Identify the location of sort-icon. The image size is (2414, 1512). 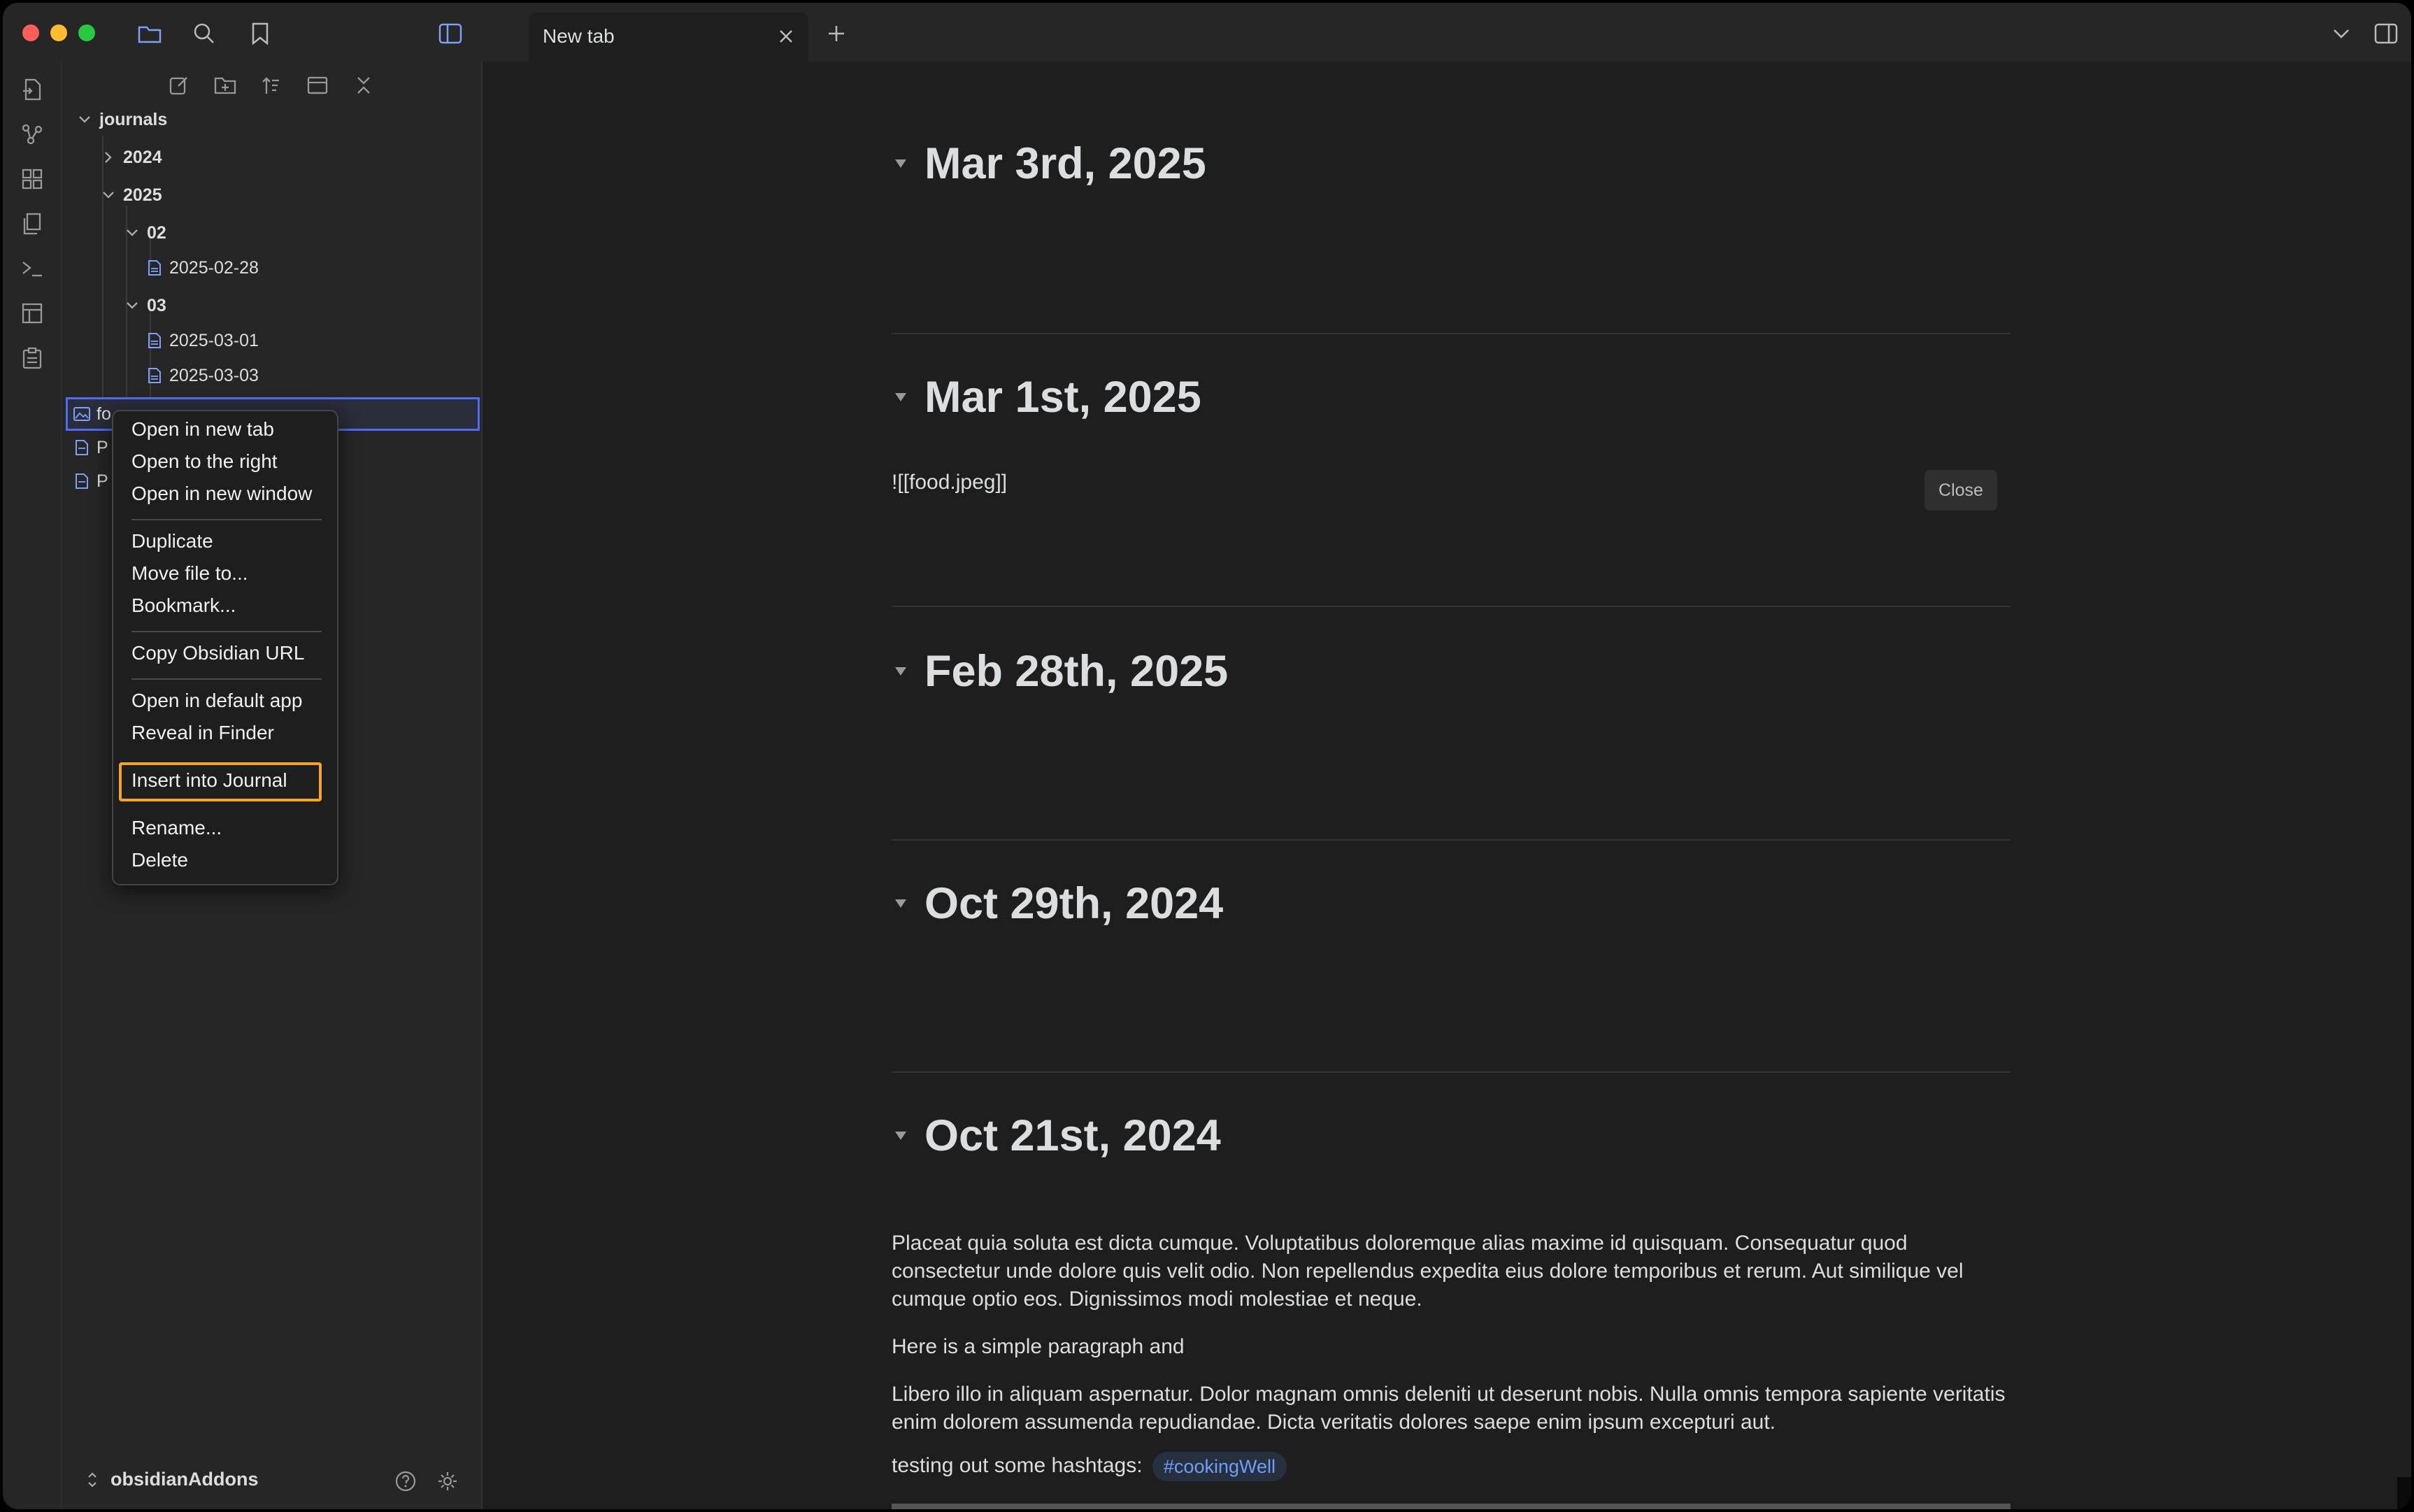
(271, 85).